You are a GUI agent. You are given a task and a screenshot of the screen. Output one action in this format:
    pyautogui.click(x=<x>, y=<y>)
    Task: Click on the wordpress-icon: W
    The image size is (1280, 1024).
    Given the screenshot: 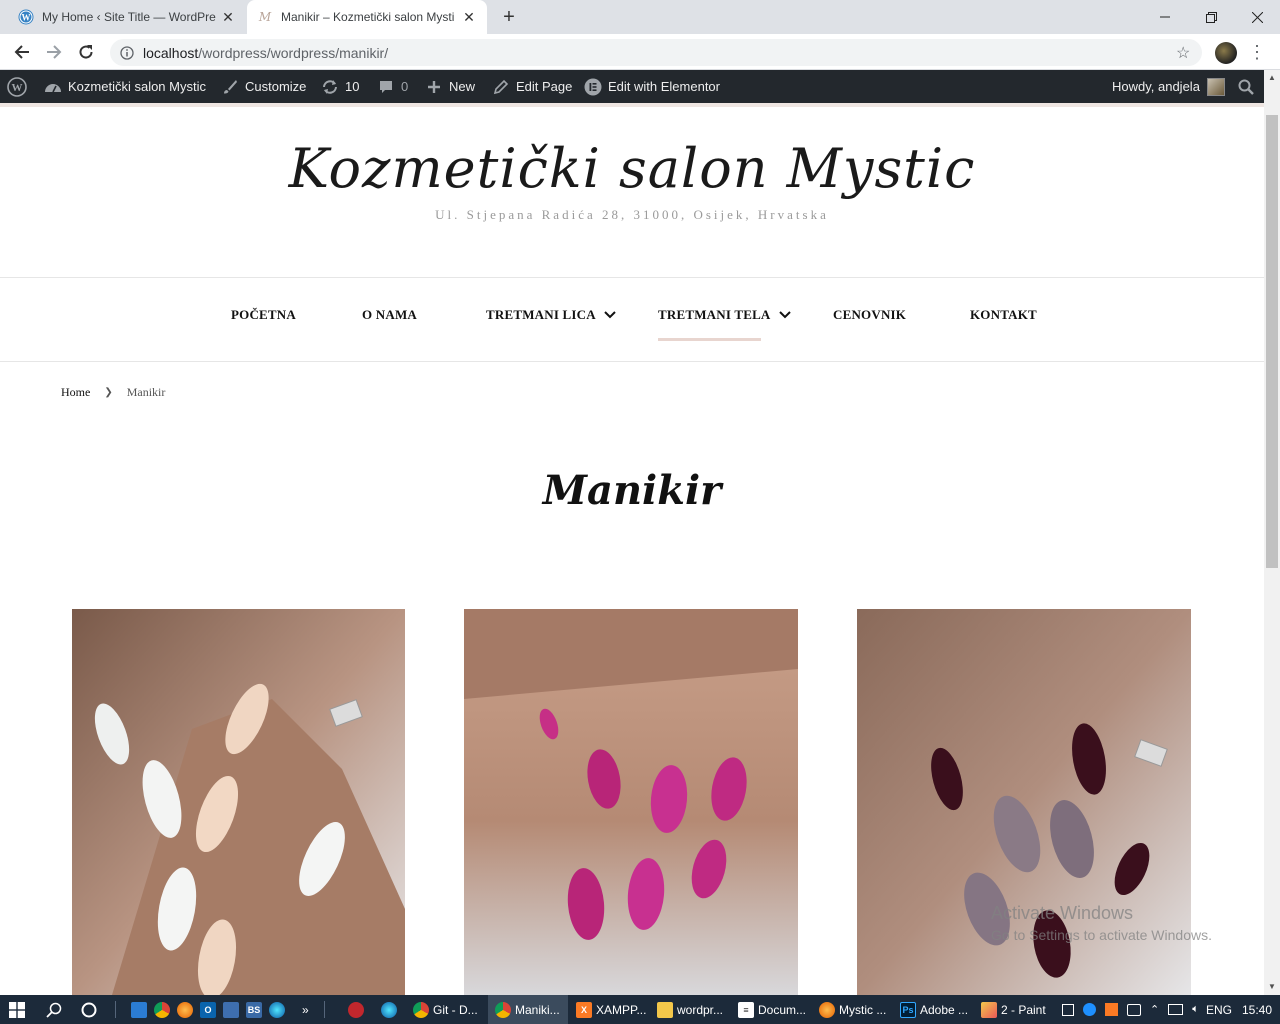 What is the action you would take?
    pyautogui.click(x=26, y=17)
    